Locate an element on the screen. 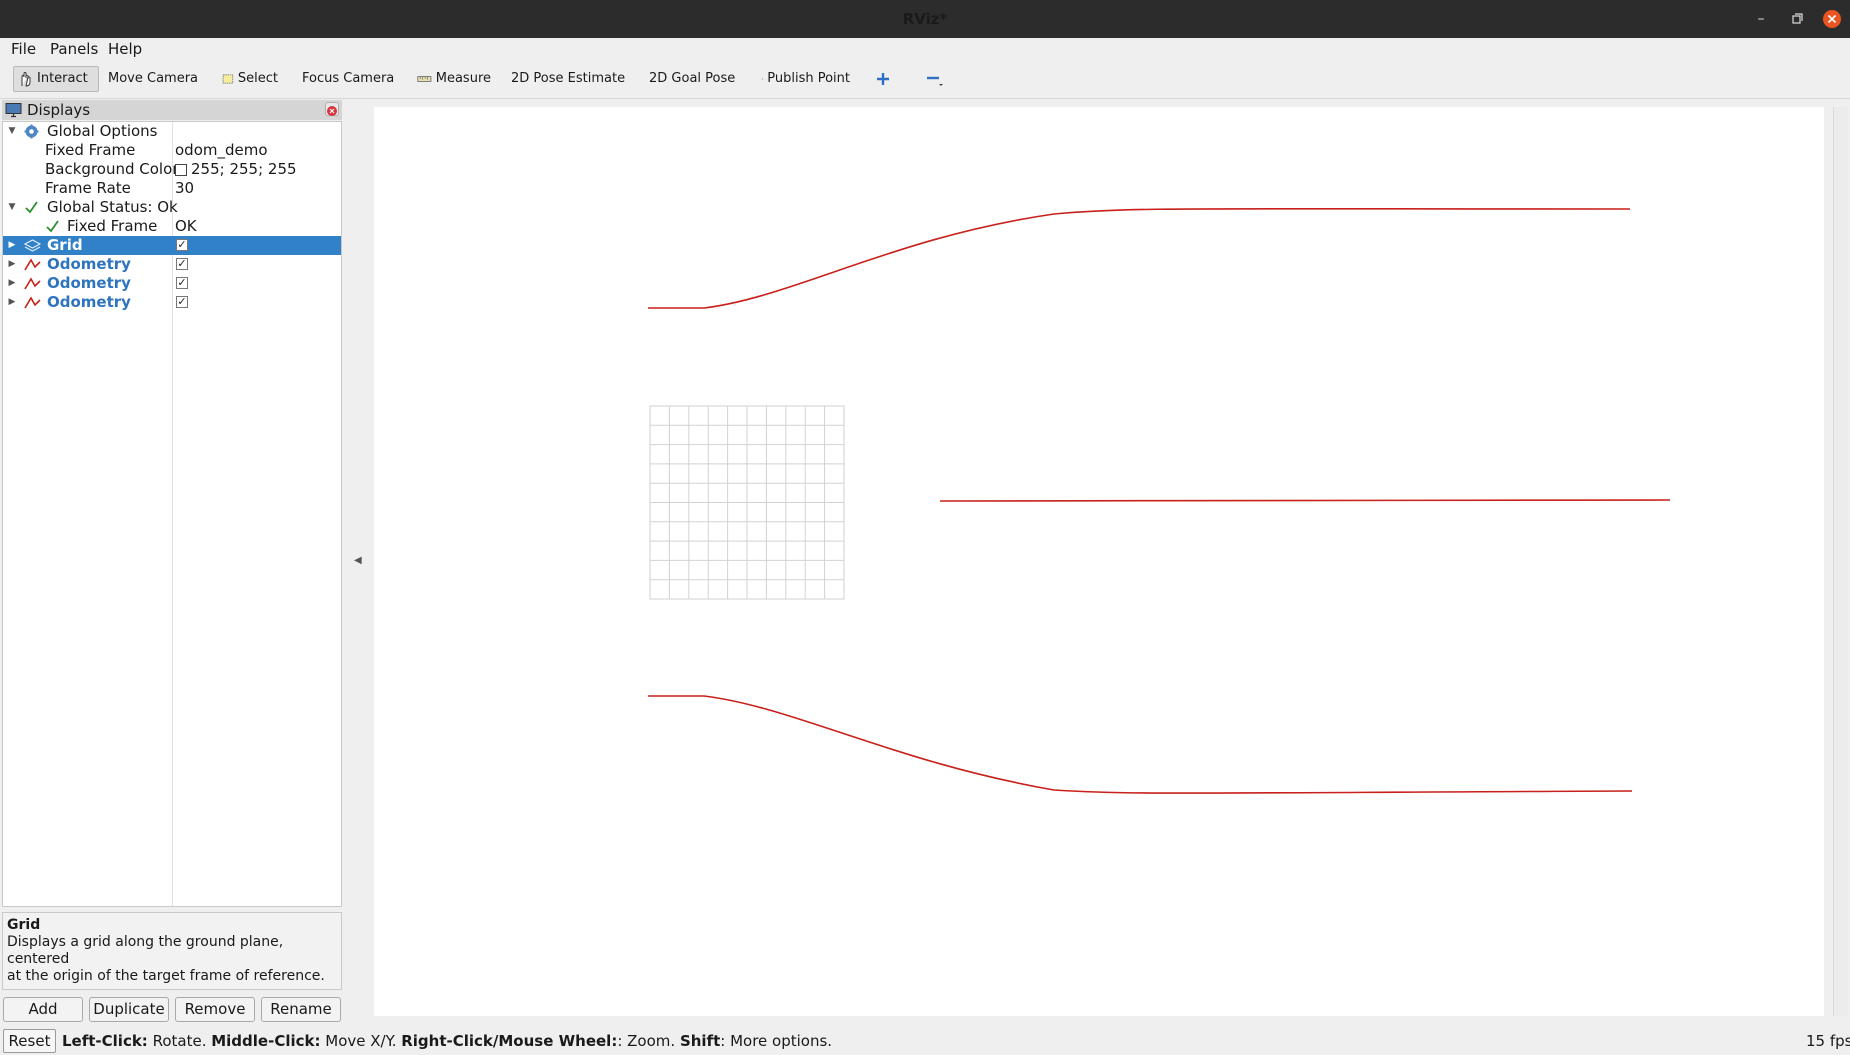 The width and height of the screenshot is (1850, 1055). select-box-icon is located at coordinates (228, 79).